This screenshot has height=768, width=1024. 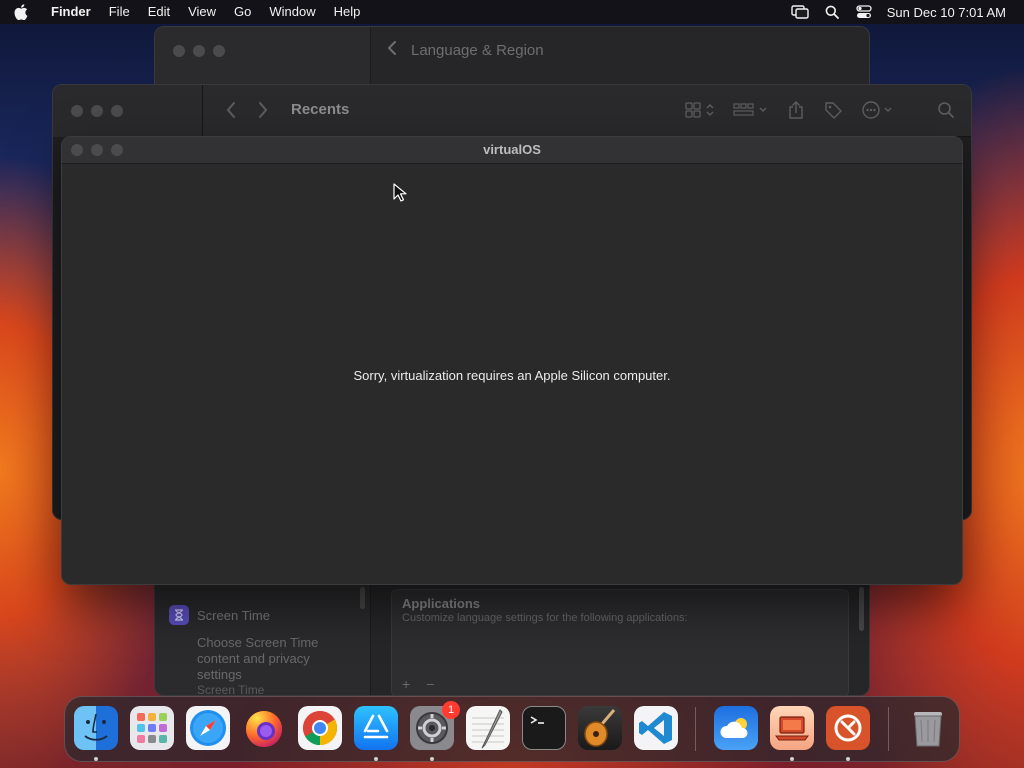 I want to click on dock-microsoft-remote-desktop, so click(x=848, y=728).